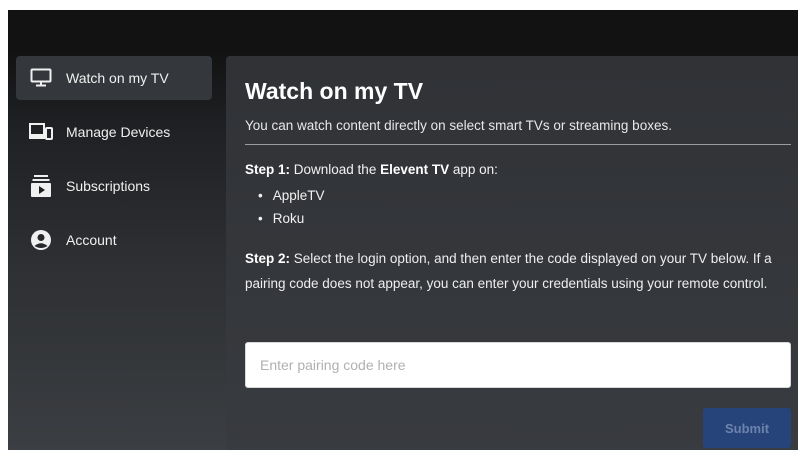 This screenshot has height=450, width=798. What do you see at coordinates (291, 218) in the screenshot?
I see `list-item: Roku` at bounding box center [291, 218].